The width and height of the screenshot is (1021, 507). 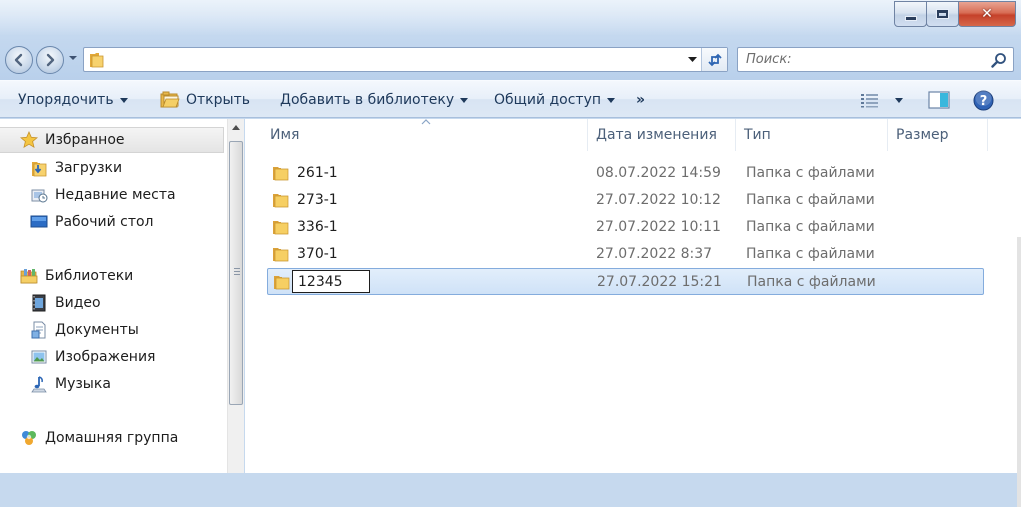 What do you see at coordinates (170, 99) in the screenshot?
I see `open-folder-icon` at bounding box center [170, 99].